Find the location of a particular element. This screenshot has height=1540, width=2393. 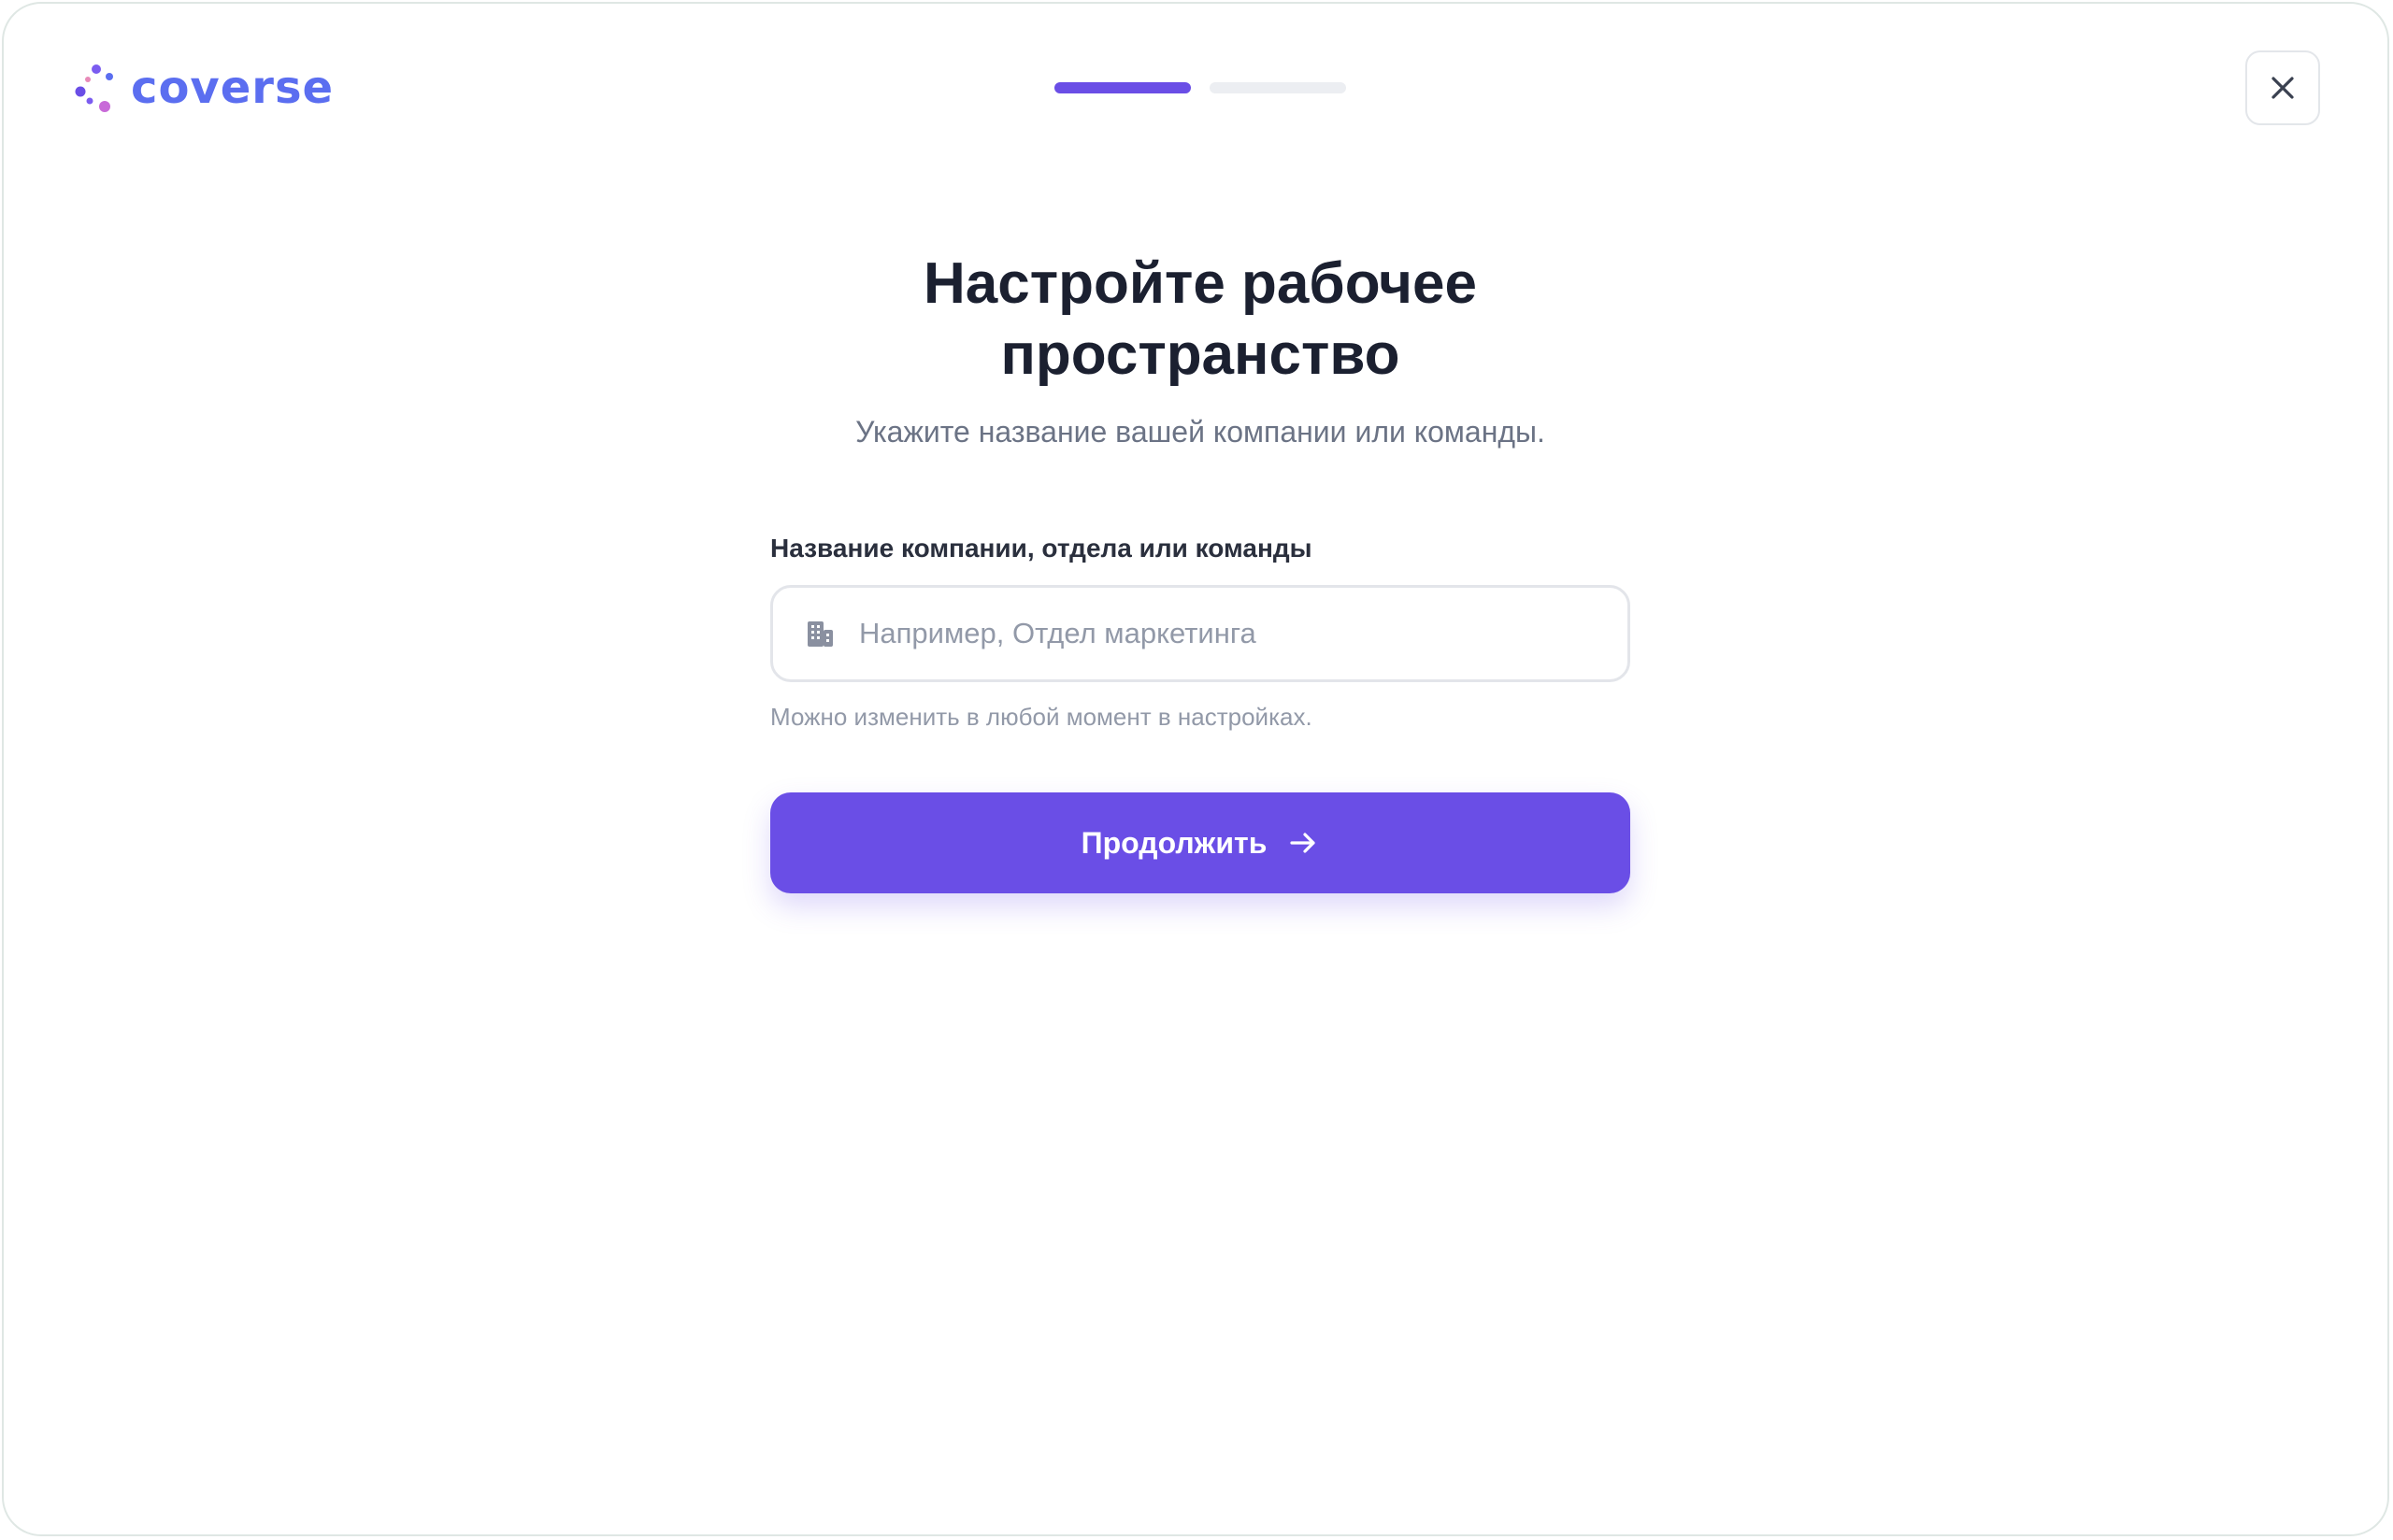

close-icon is located at coordinates (2283, 88).